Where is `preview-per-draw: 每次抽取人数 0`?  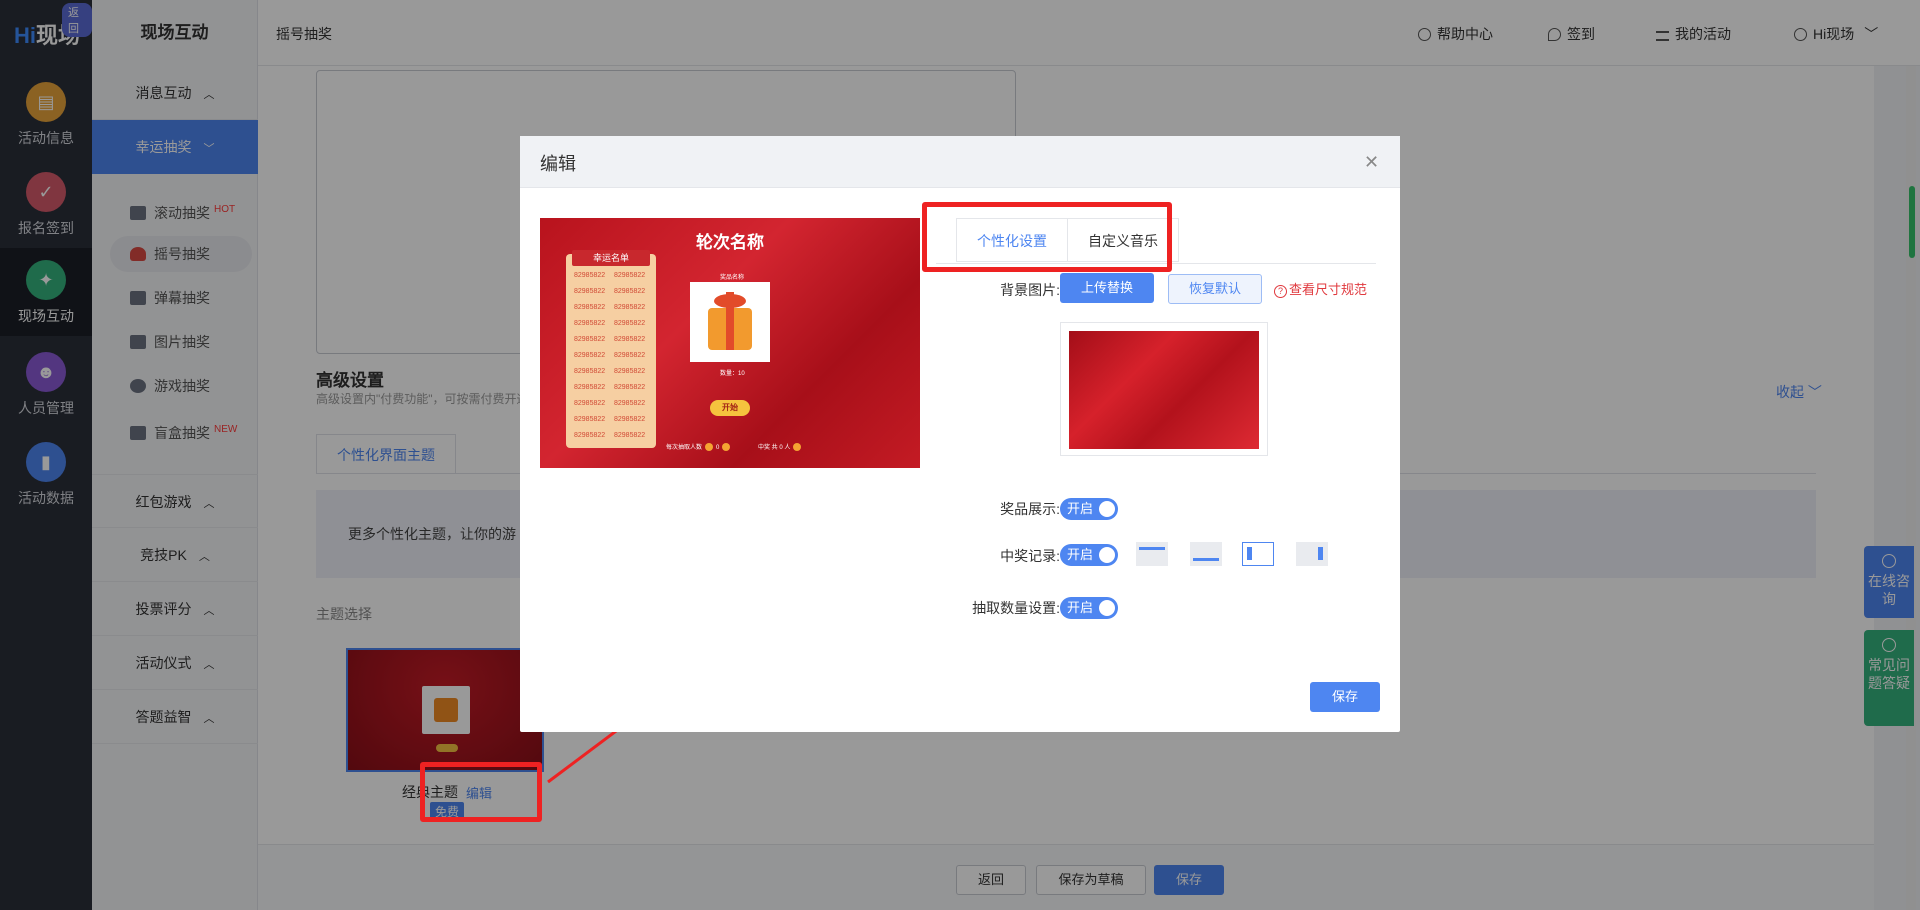 preview-per-draw: 每次抽取人数 0 is located at coordinates (699, 446).